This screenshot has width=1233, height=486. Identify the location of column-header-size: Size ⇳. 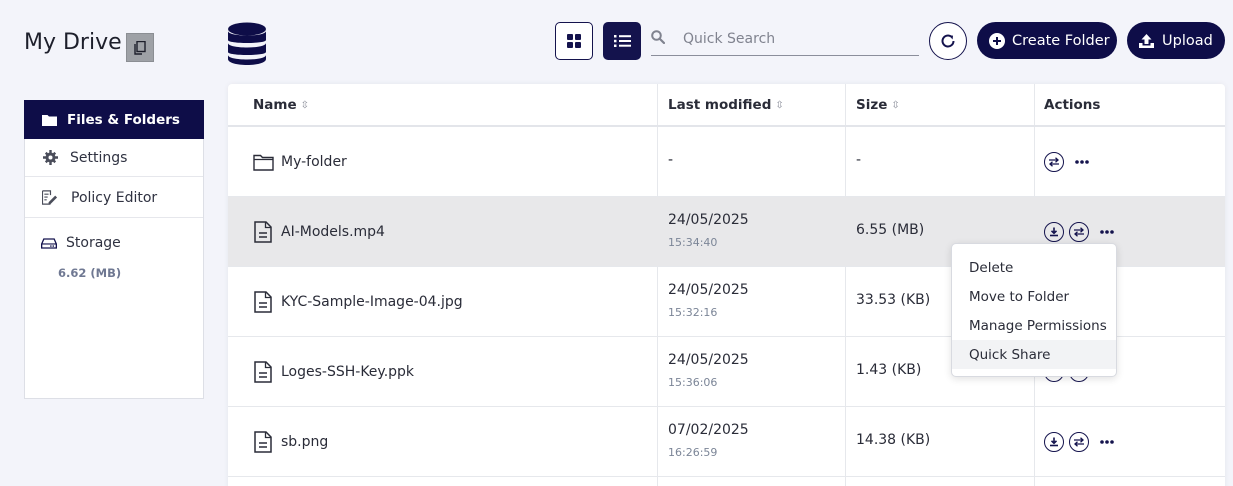
(878, 105).